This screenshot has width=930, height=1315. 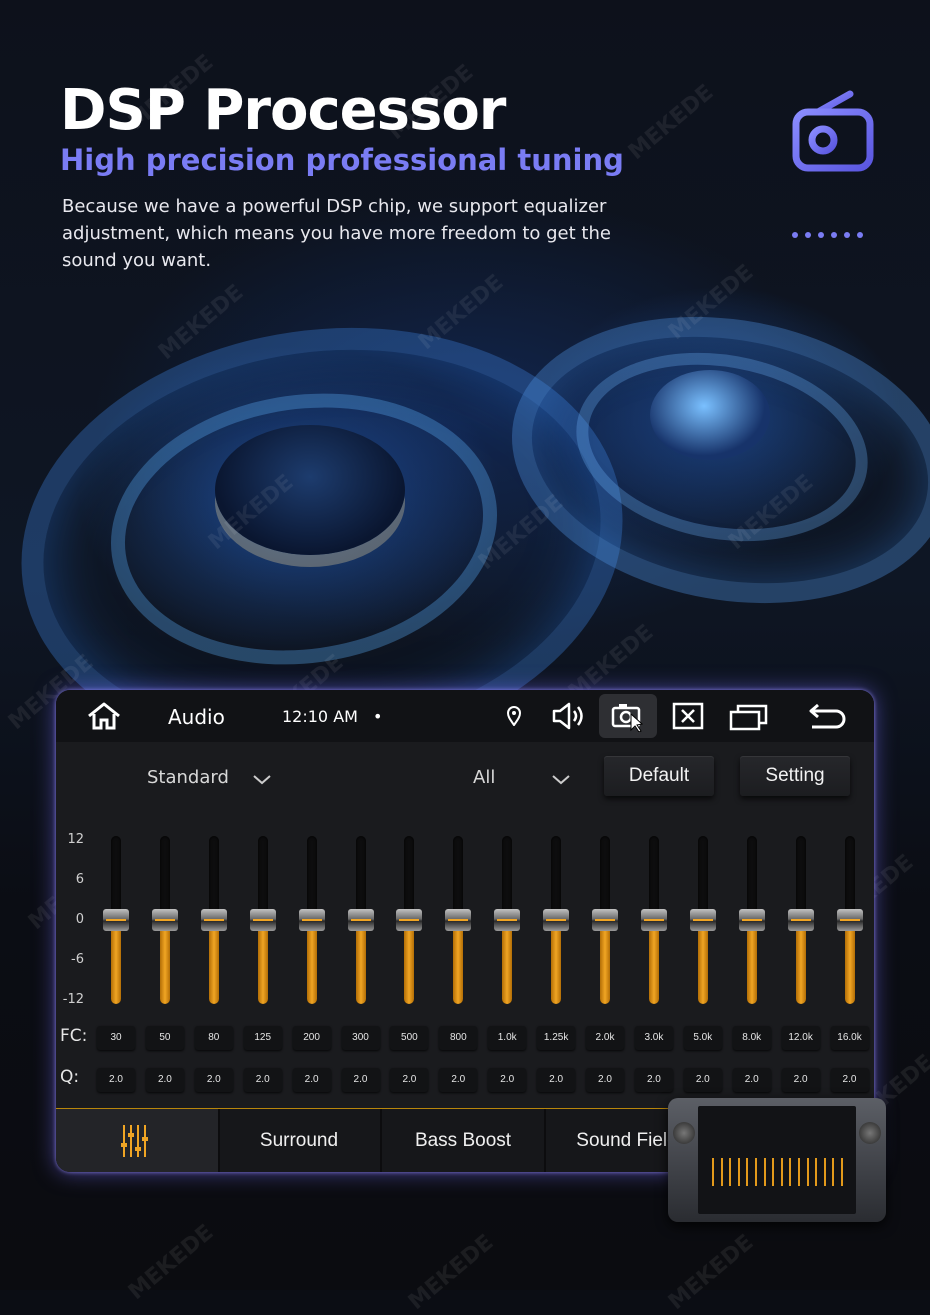 I want to click on fc-value: 2.0k, so click(x=605, y=1038).